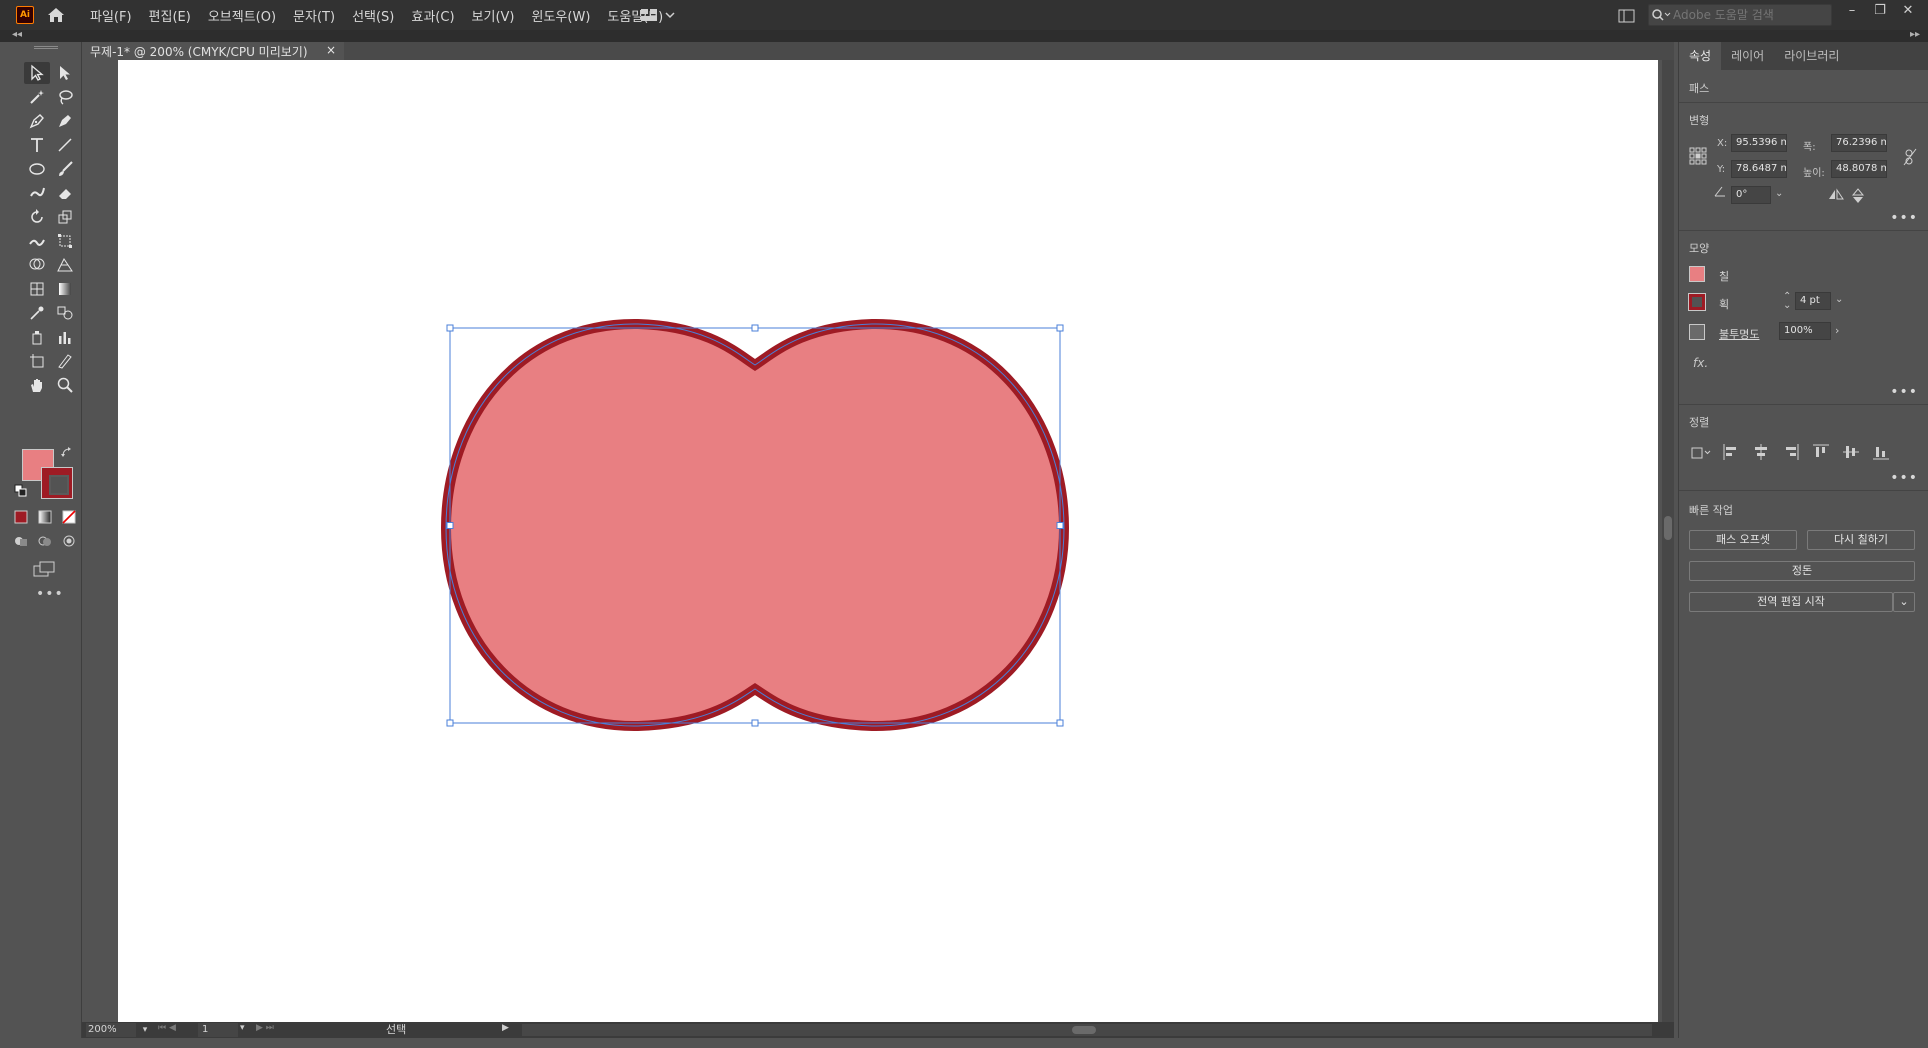 Image resolution: width=1928 pixels, height=1048 pixels. I want to click on opacity-field: 100%, so click(1805, 331).